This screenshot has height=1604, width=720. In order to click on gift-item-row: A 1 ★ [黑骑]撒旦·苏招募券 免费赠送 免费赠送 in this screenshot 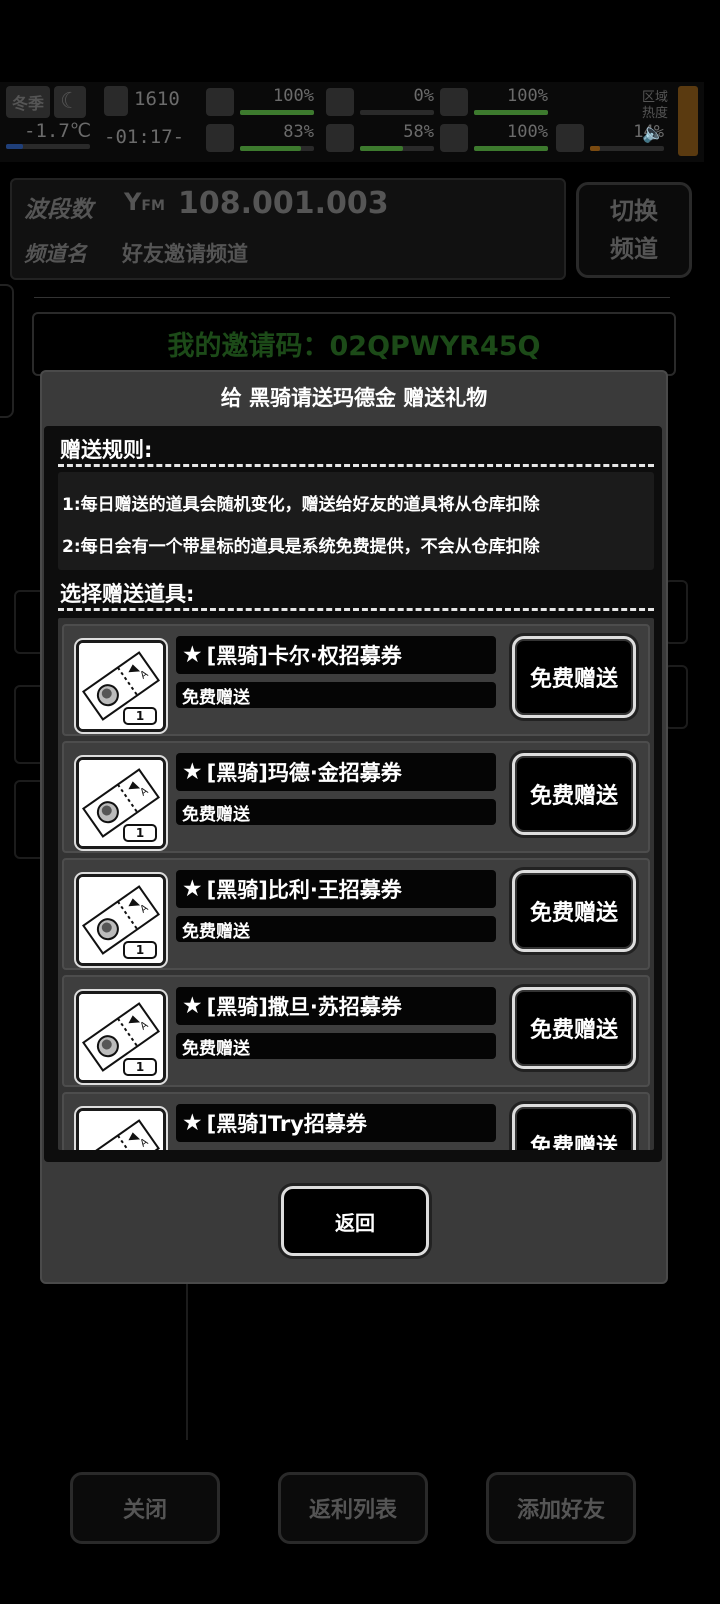, I will do `click(356, 1031)`.